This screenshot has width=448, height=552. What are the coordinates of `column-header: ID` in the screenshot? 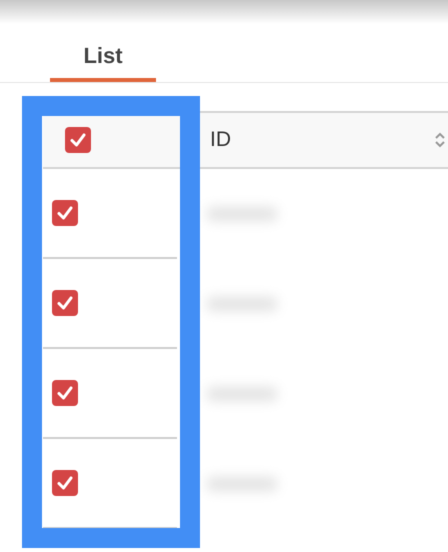 It's located at (220, 140).